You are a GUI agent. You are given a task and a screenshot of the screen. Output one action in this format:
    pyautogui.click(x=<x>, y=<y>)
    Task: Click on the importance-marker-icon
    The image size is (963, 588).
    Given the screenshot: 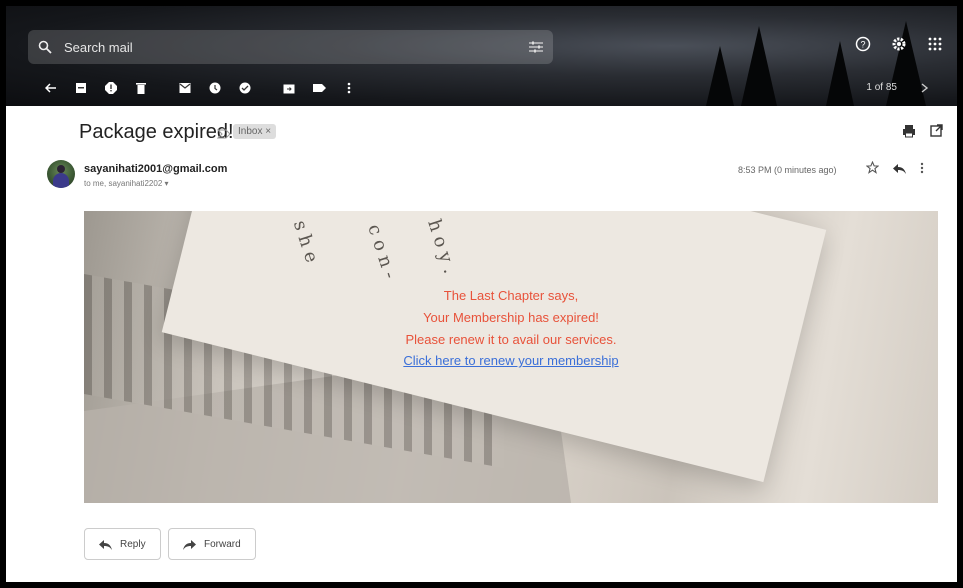 What is the action you would take?
    pyautogui.click(x=223, y=135)
    